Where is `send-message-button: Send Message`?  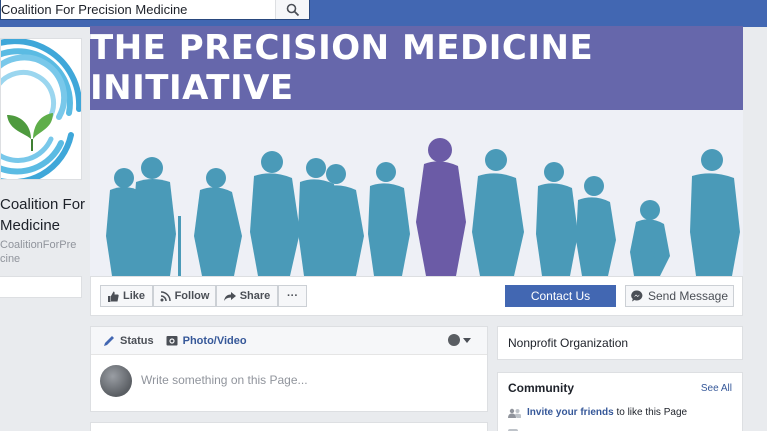
send-message-button: Send Message is located at coordinates (679, 296).